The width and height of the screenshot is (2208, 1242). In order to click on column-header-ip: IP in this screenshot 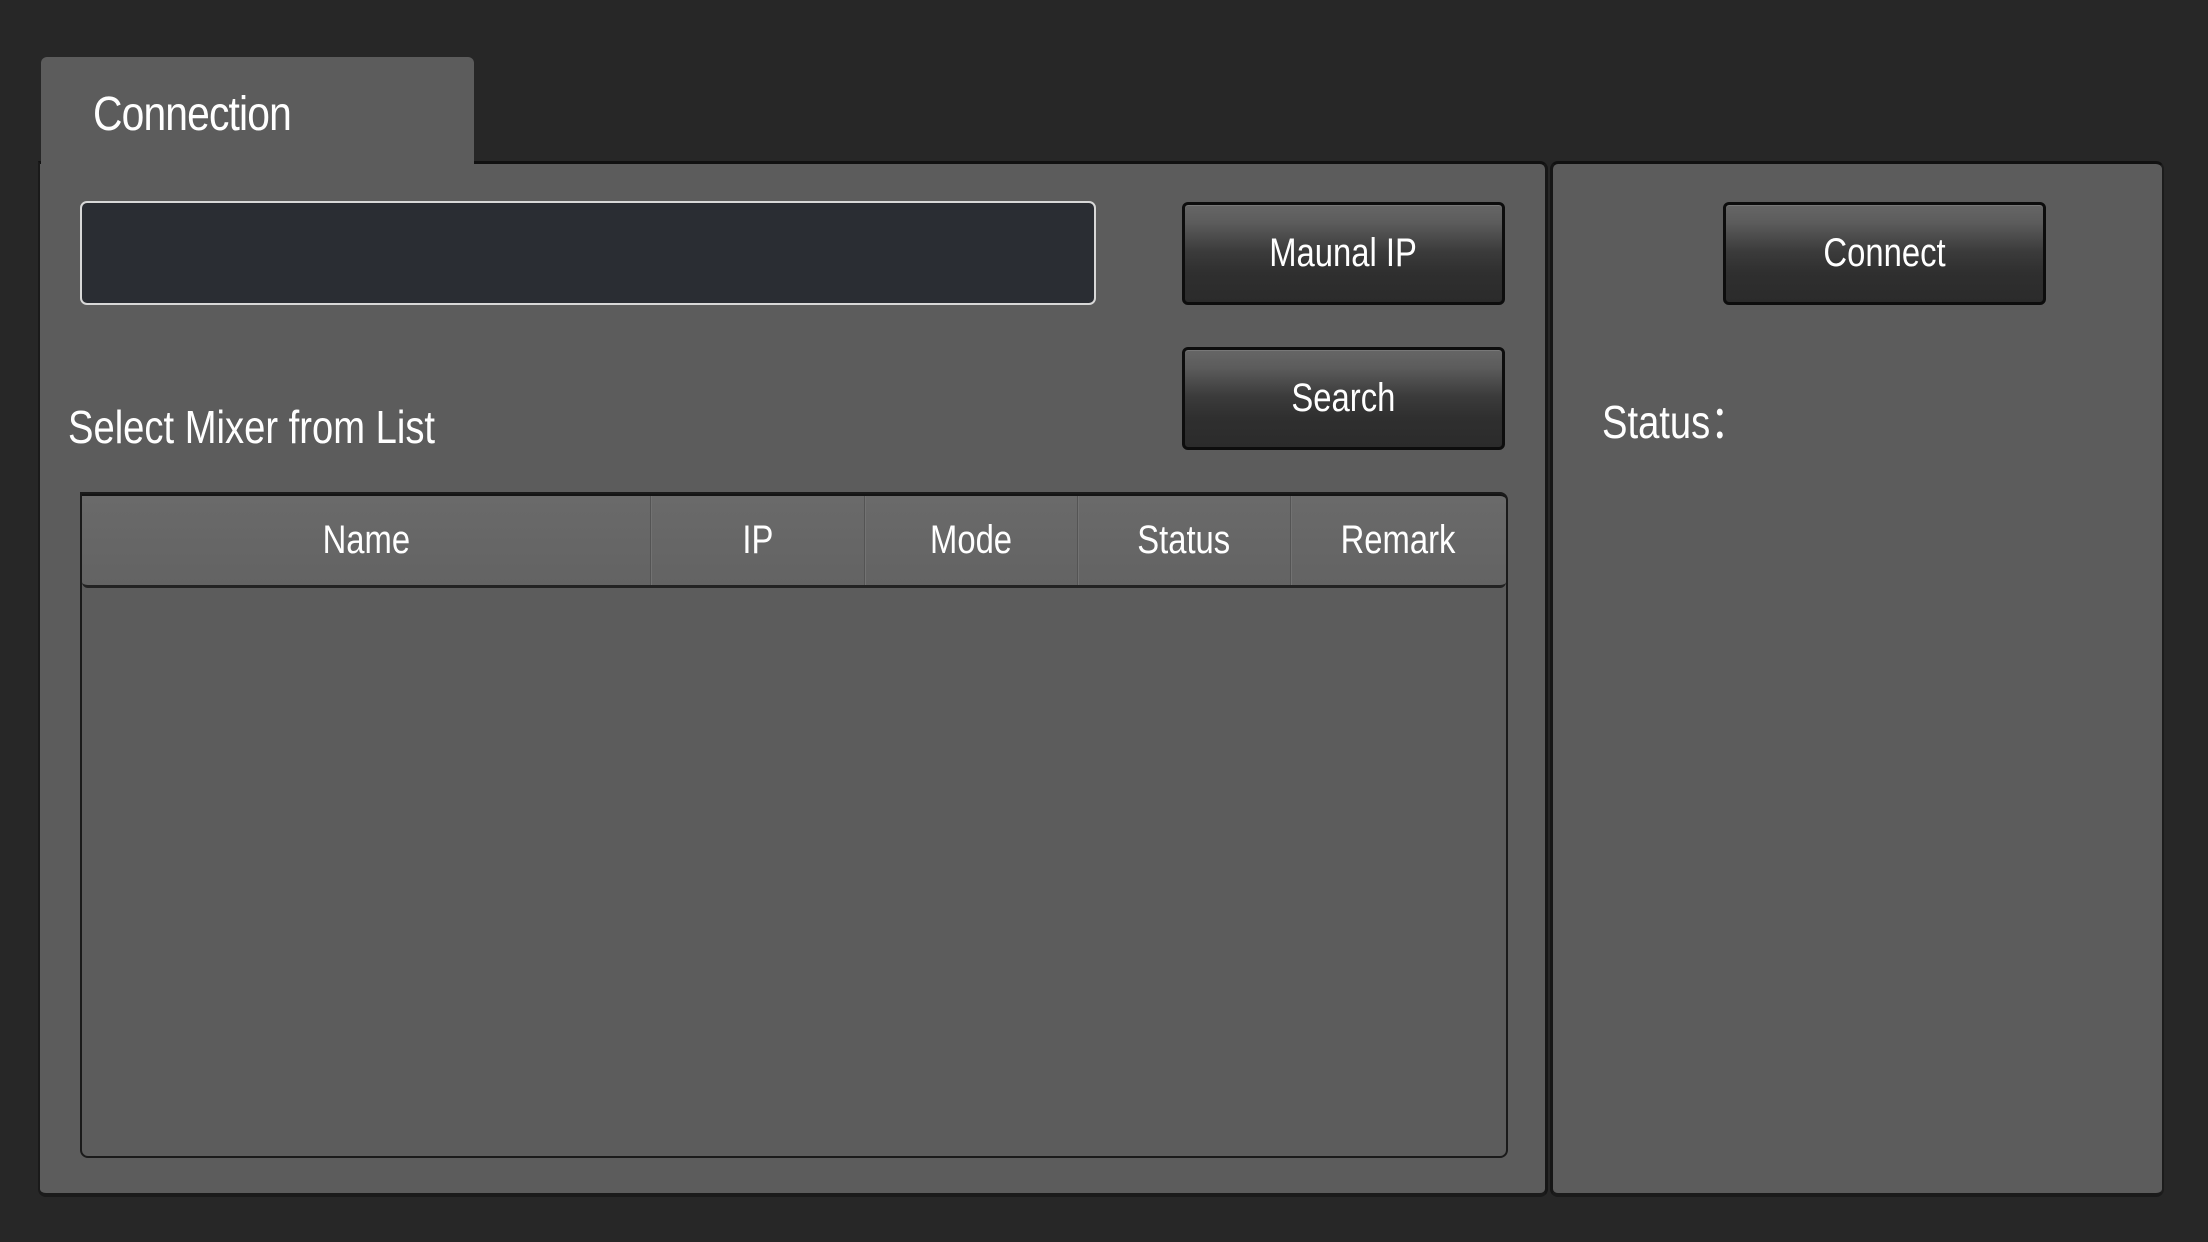, I will do `click(758, 540)`.